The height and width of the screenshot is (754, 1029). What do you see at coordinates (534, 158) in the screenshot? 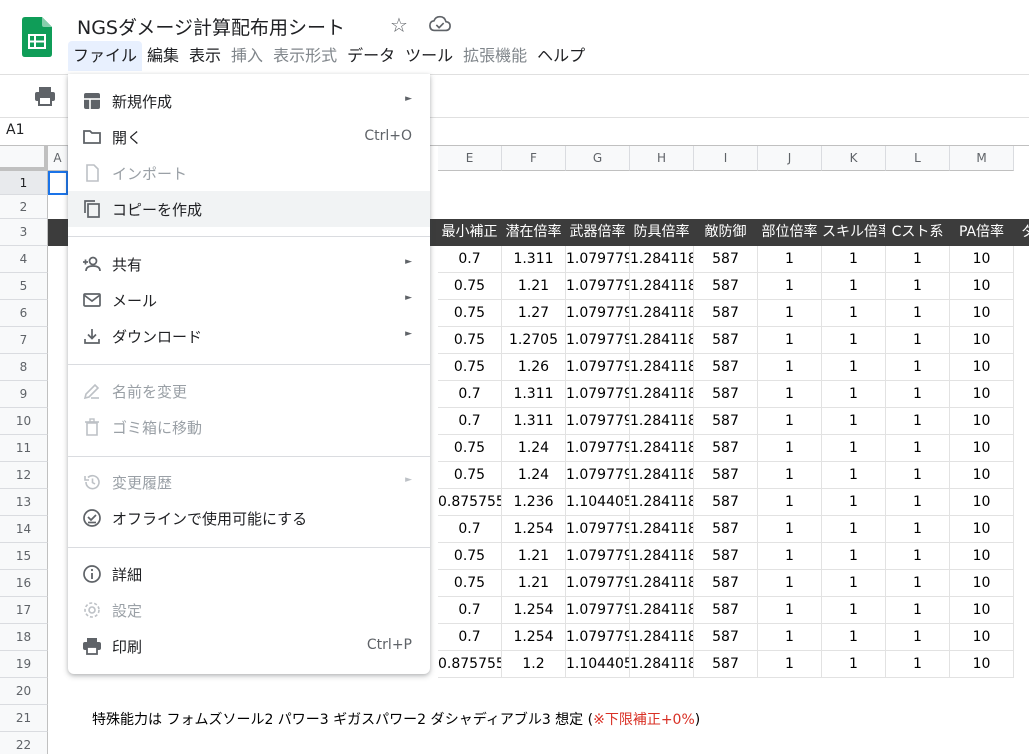
I see `column-header-f: F` at bounding box center [534, 158].